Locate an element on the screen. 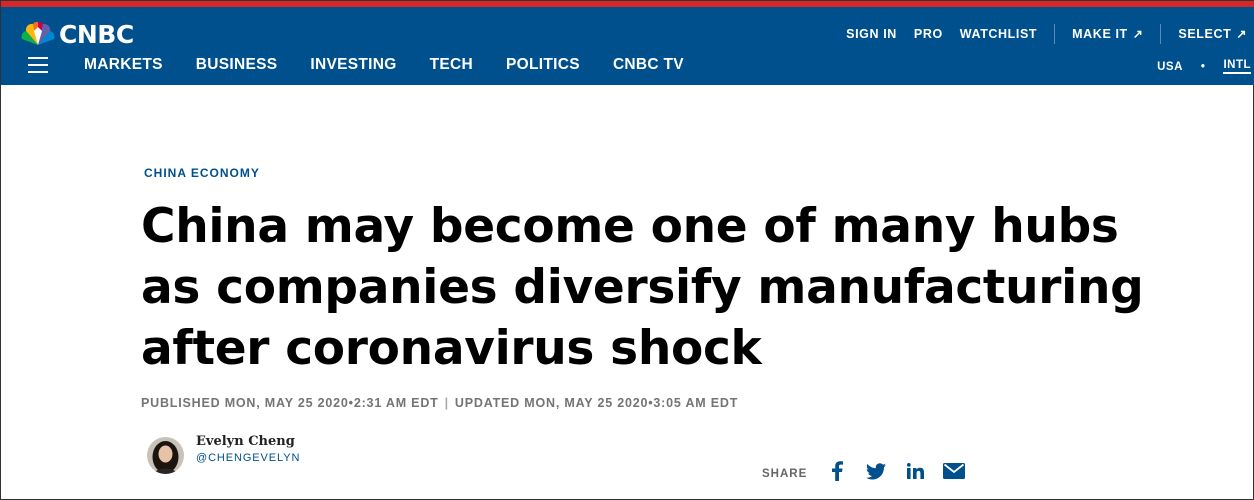  author-twitter-handle: @CHENGEVELYN is located at coordinates (248, 458).